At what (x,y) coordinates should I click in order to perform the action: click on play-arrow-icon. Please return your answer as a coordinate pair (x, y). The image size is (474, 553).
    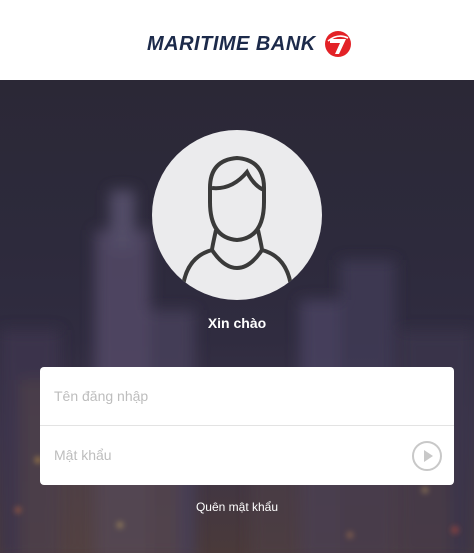
    Looking at the image, I should click on (428, 456).